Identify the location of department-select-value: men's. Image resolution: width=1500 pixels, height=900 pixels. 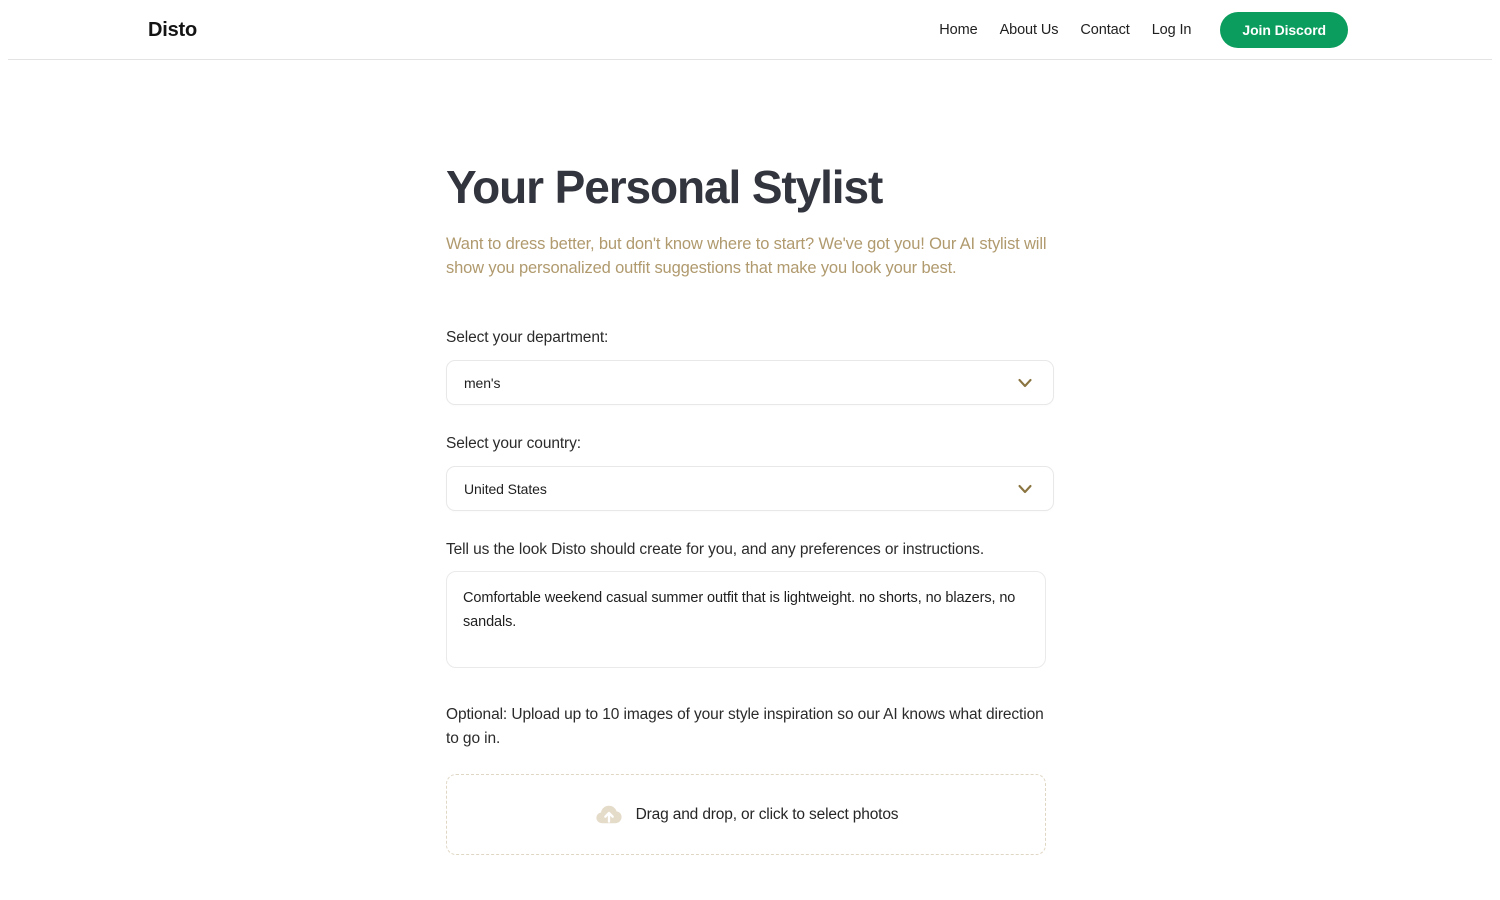
(482, 382).